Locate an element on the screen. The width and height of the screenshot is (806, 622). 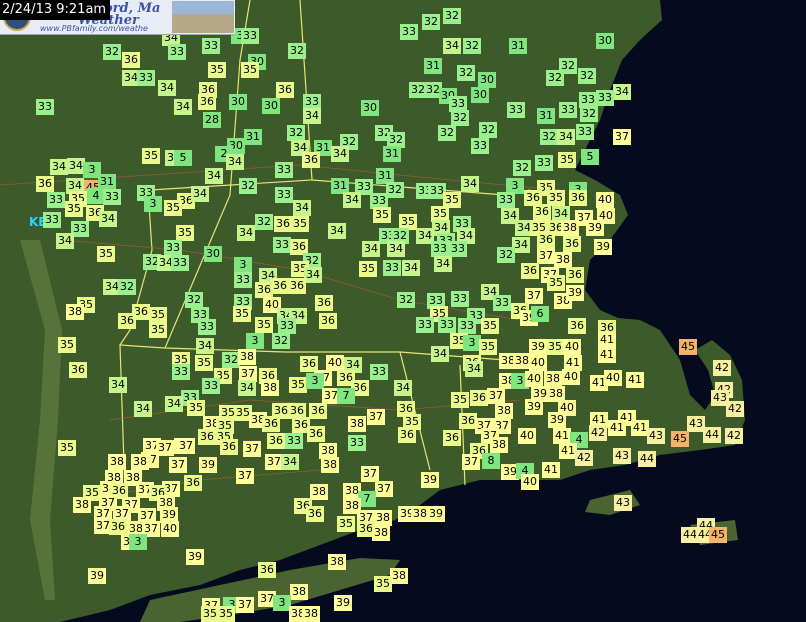
station-reading: 44 is located at coordinates (647, 459).